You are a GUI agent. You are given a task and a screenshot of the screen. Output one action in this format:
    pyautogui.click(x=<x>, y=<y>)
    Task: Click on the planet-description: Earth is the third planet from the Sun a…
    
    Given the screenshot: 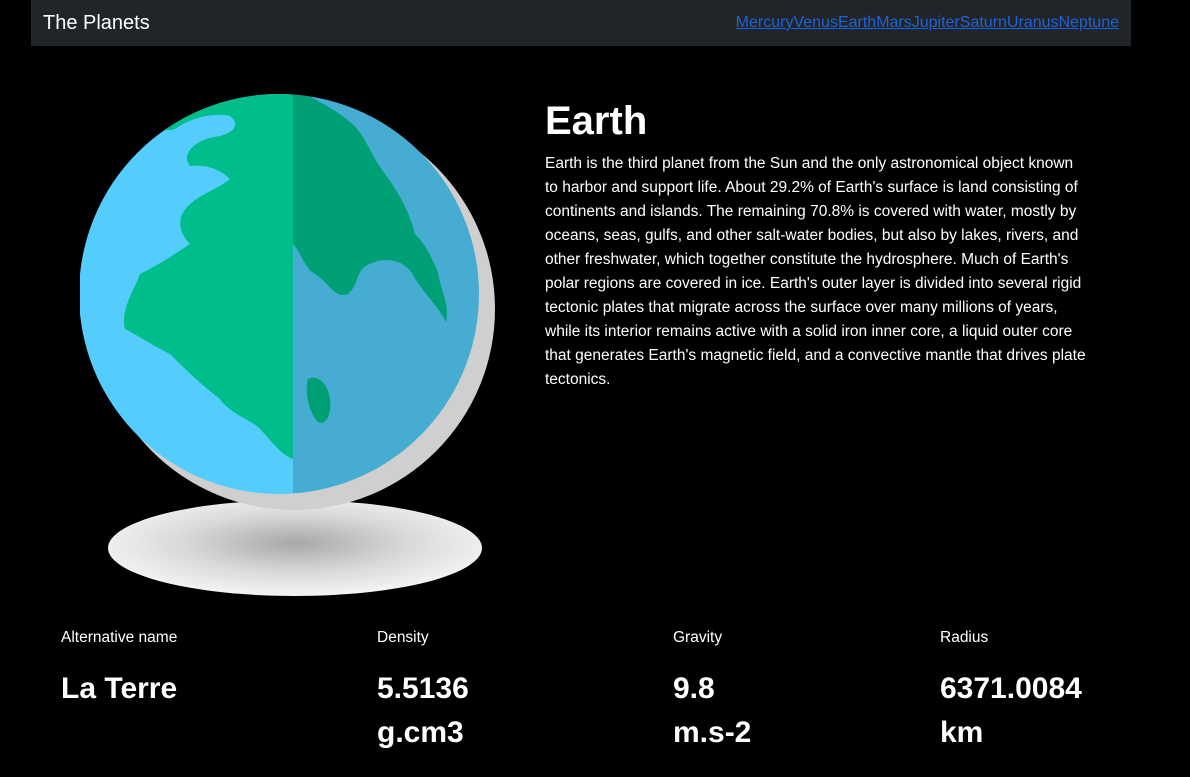 What is the action you would take?
    pyautogui.click(x=815, y=271)
    